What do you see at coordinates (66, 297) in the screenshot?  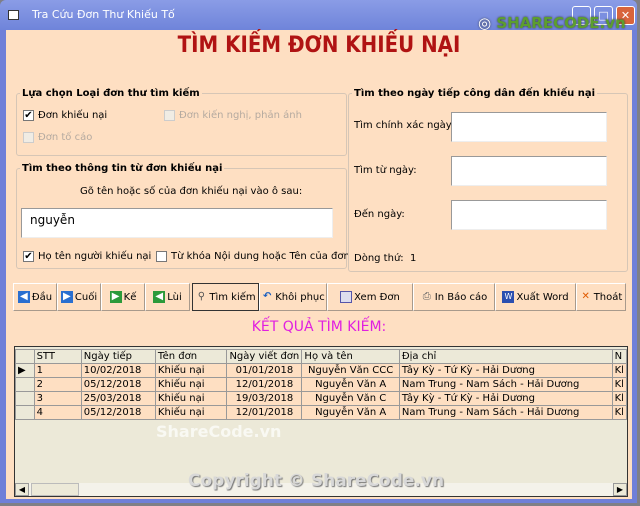 I see `last-icon: ▶` at bounding box center [66, 297].